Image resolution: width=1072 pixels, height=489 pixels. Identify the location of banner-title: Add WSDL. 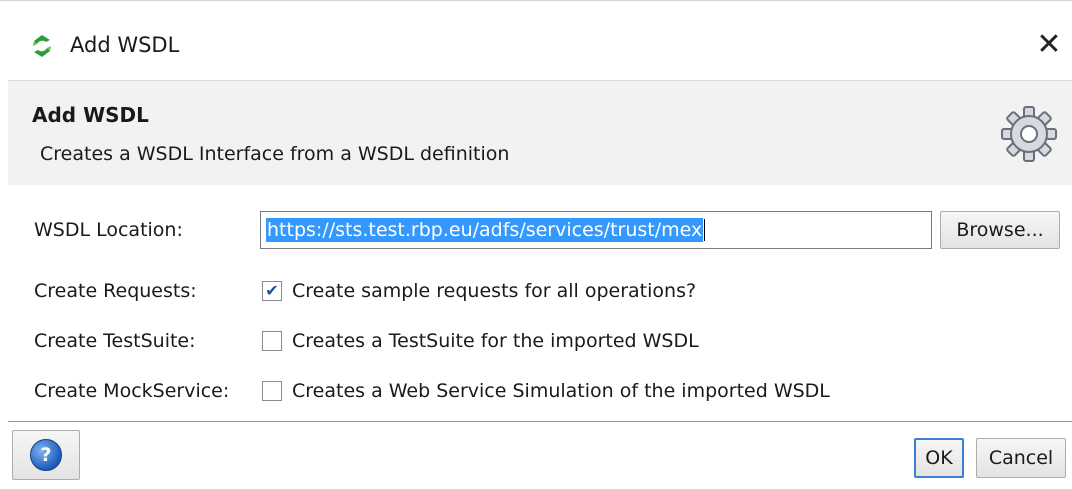
(90, 115).